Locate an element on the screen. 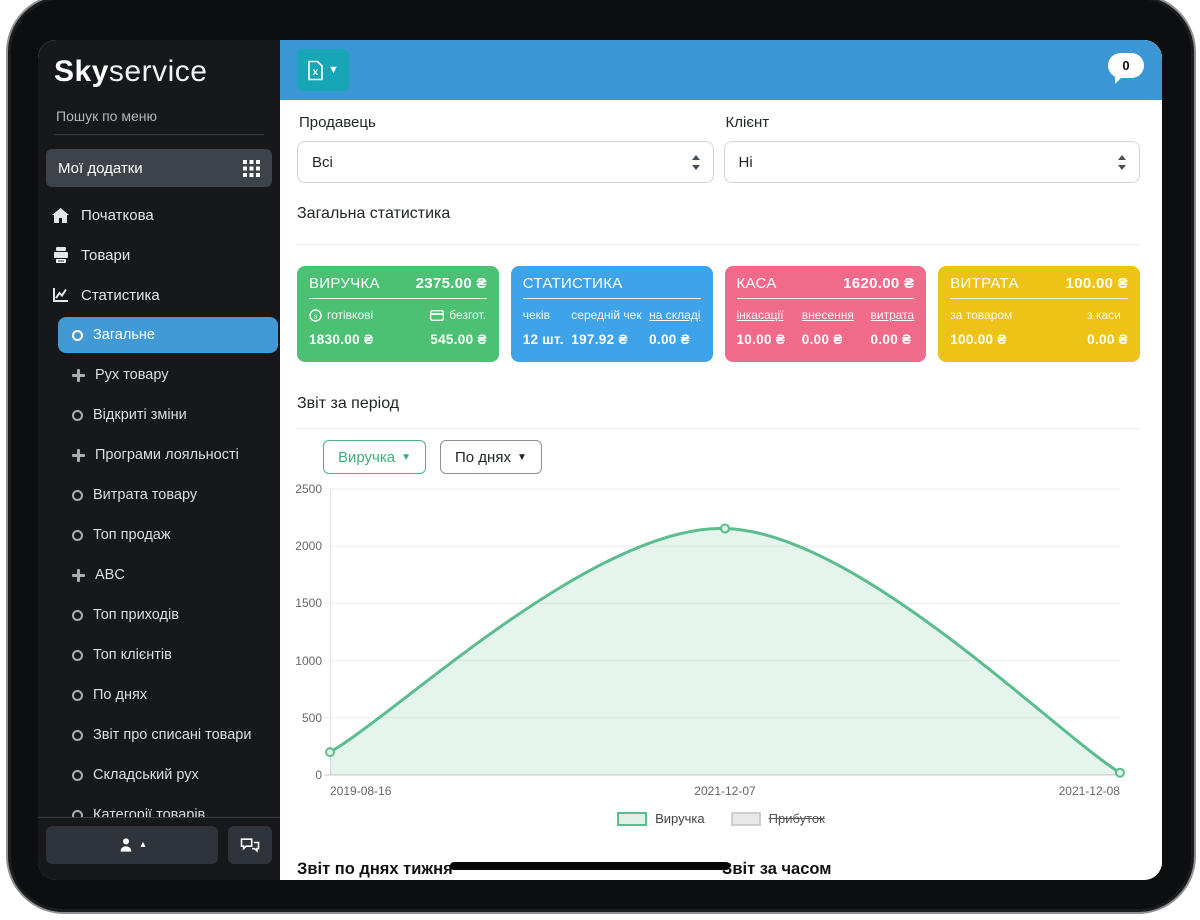  seller-label: Продавець is located at coordinates (337, 122).